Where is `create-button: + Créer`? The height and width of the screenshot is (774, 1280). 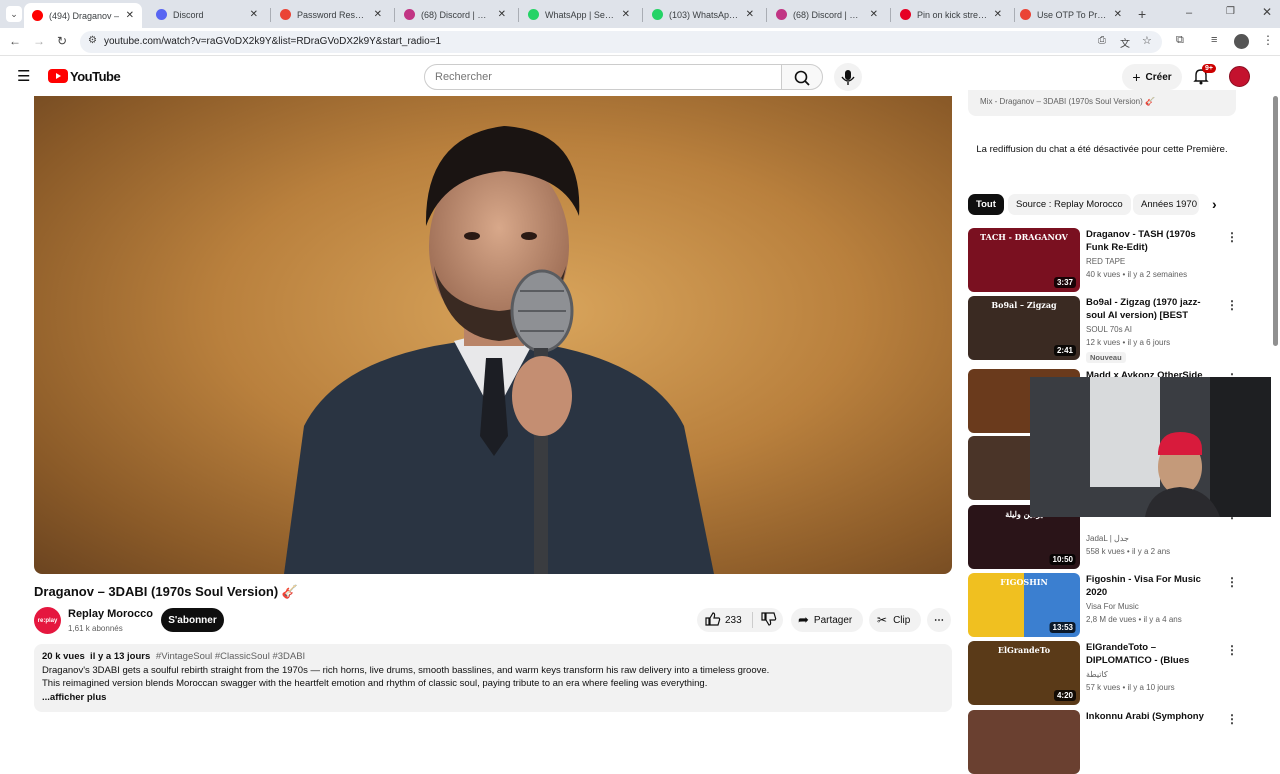
create-button: + Créer is located at coordinates (1152, 77).